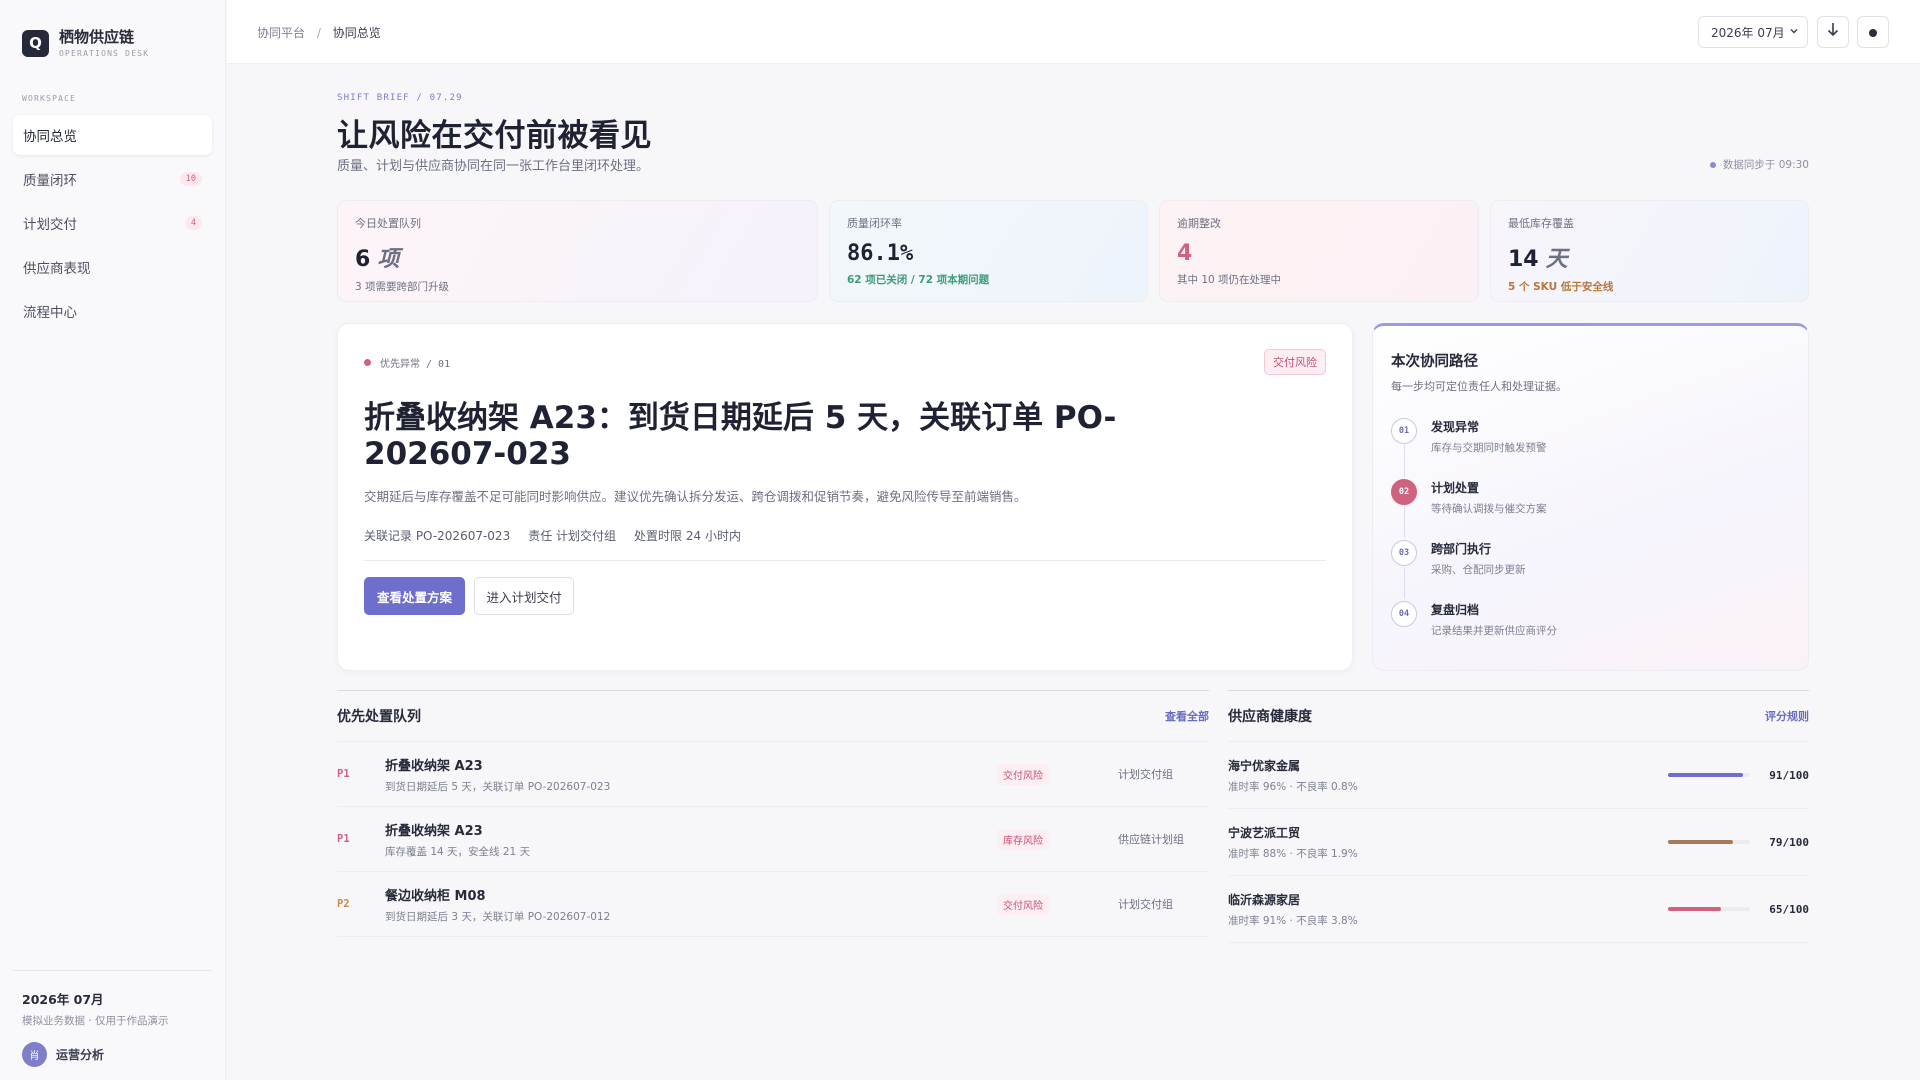  What do you see at coordinates (112, 135) in the screenshot?
I see `sidebar-item-overview: 协同总览` at bounding box center [112, 135].